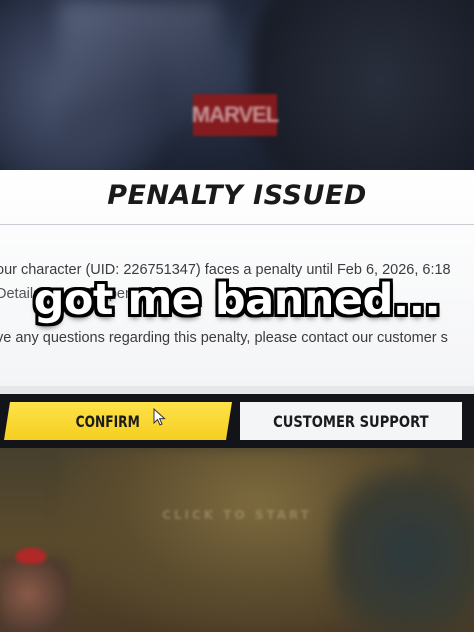  What do you see at coordinates (159, 417) in the screenshot?
I see `mouse-pointer-icon` at bounding box center [159, 417].